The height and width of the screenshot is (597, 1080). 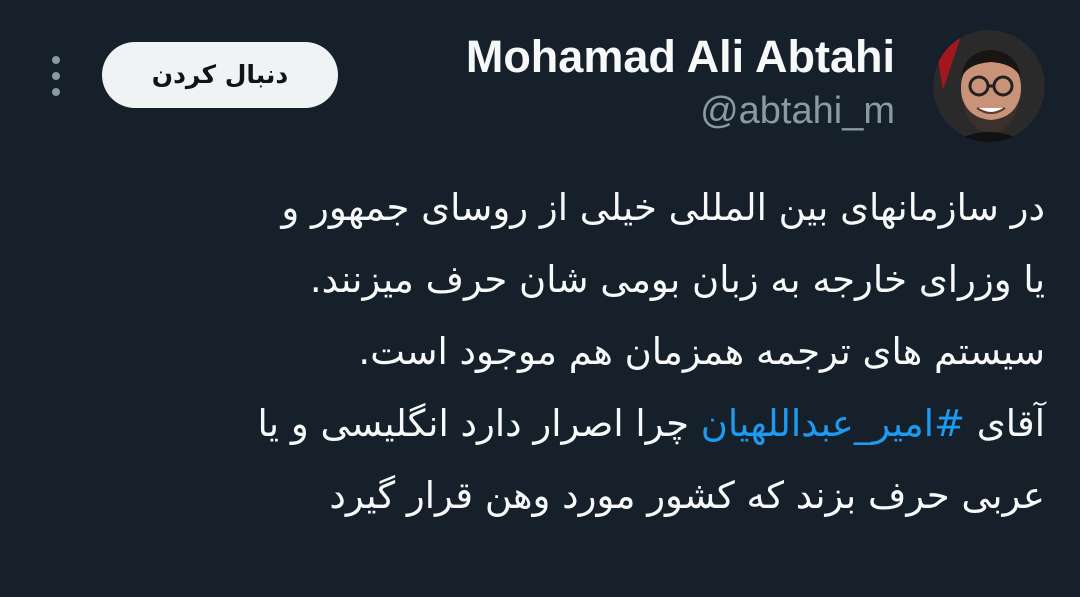 I want to click on author-display-name: Mohamad Ali Abtahi, so click(x=680, y=57).